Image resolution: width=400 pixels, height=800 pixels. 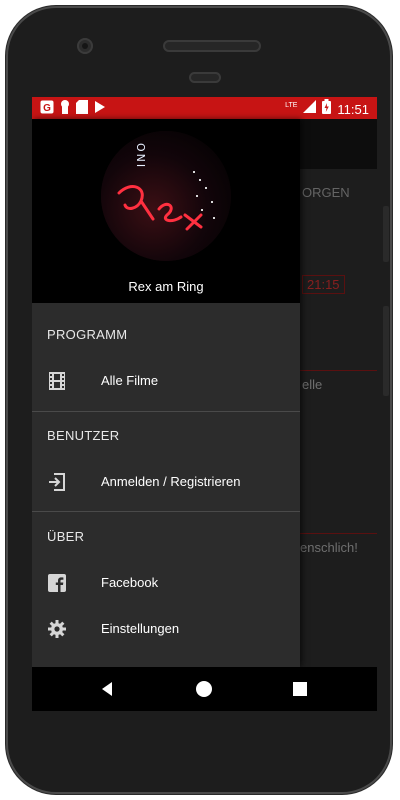 What do you see at coordinates (327, 109) in the screenshot?
I see `battery-charging-icon` at bounding box center [327, 109].